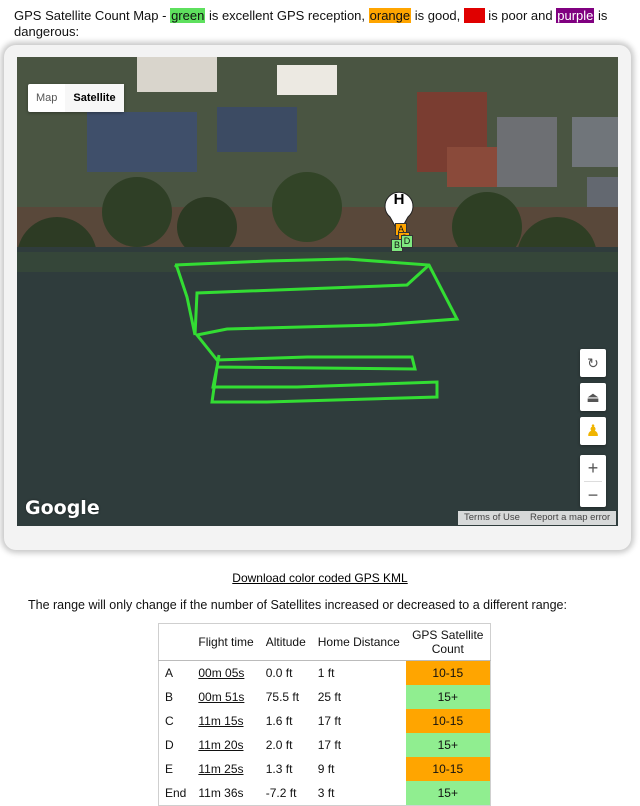  What do you see at coordinates (169, 745) in the screenshot?
I see `row-label: D` at bounding box center [169, 745].